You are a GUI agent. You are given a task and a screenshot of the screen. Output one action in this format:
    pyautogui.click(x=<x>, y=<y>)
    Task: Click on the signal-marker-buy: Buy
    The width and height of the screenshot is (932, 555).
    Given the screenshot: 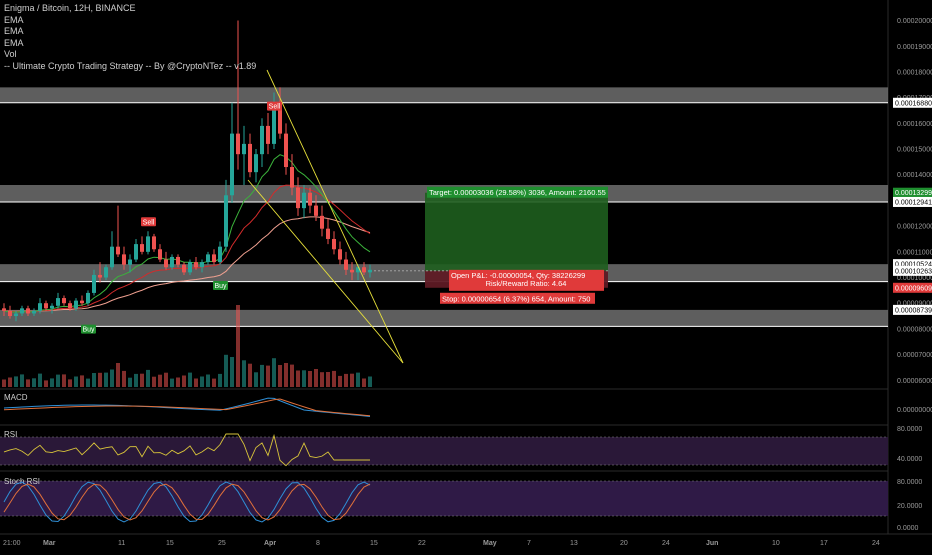 What is the action you would take?
    pyautogui.click(x=88, y=329)
    